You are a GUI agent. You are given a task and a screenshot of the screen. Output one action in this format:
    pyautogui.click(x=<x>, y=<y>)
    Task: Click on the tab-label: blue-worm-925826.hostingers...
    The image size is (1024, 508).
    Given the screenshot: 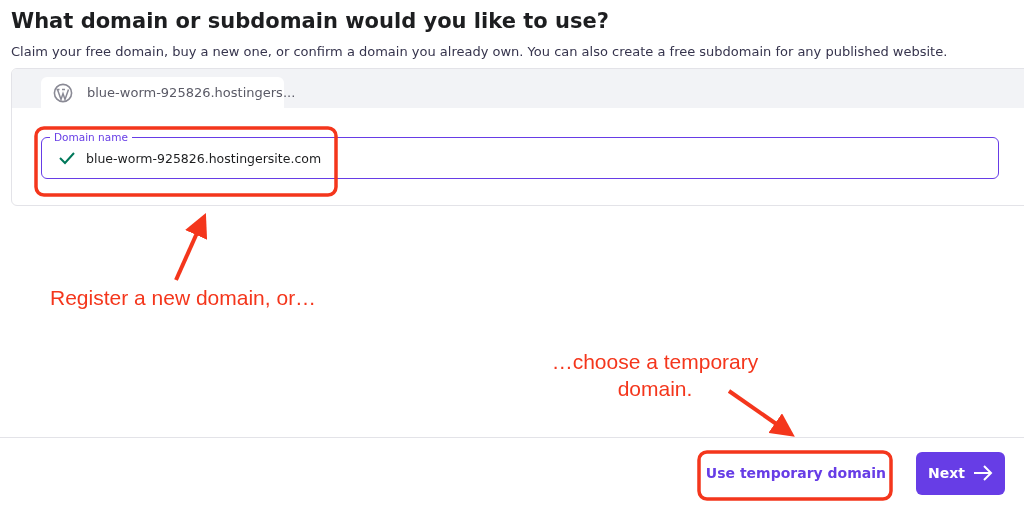 What is the action you would take?
    pyautogui.click(x=191, y=92)
    